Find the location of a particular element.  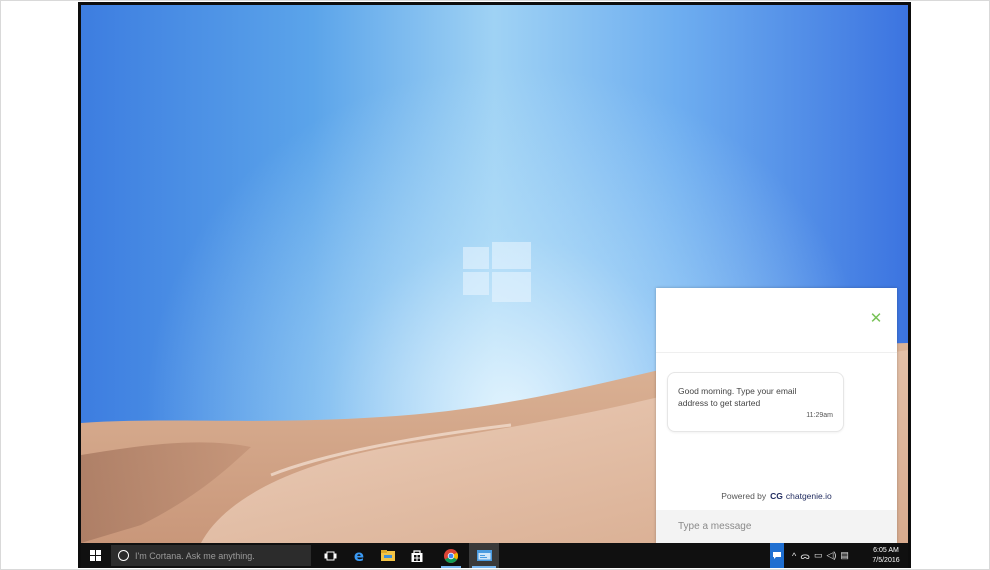

chevron-up-icon: ^ is located at coordinates (794, 556).